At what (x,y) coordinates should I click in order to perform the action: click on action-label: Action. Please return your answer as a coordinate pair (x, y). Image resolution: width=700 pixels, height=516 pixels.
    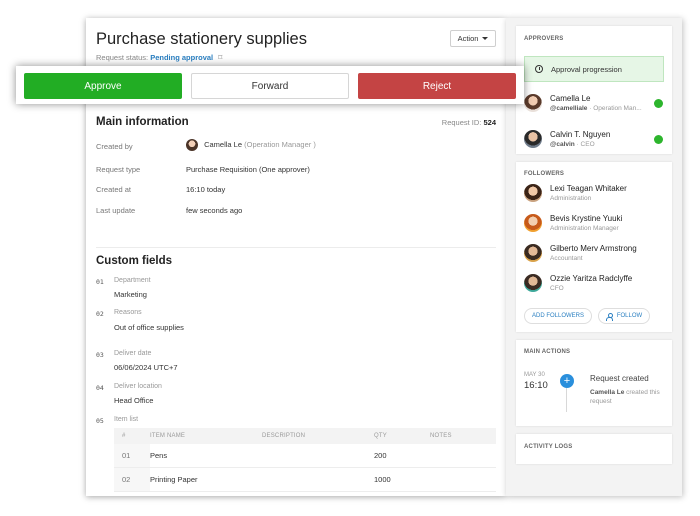
    Looking at the image, I should click on (468, 38).